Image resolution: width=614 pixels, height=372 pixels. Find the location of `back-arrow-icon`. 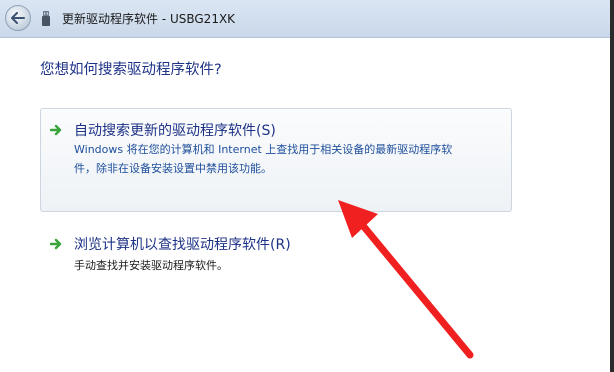

back-arrow-icon is located at coordinates (18, 18).